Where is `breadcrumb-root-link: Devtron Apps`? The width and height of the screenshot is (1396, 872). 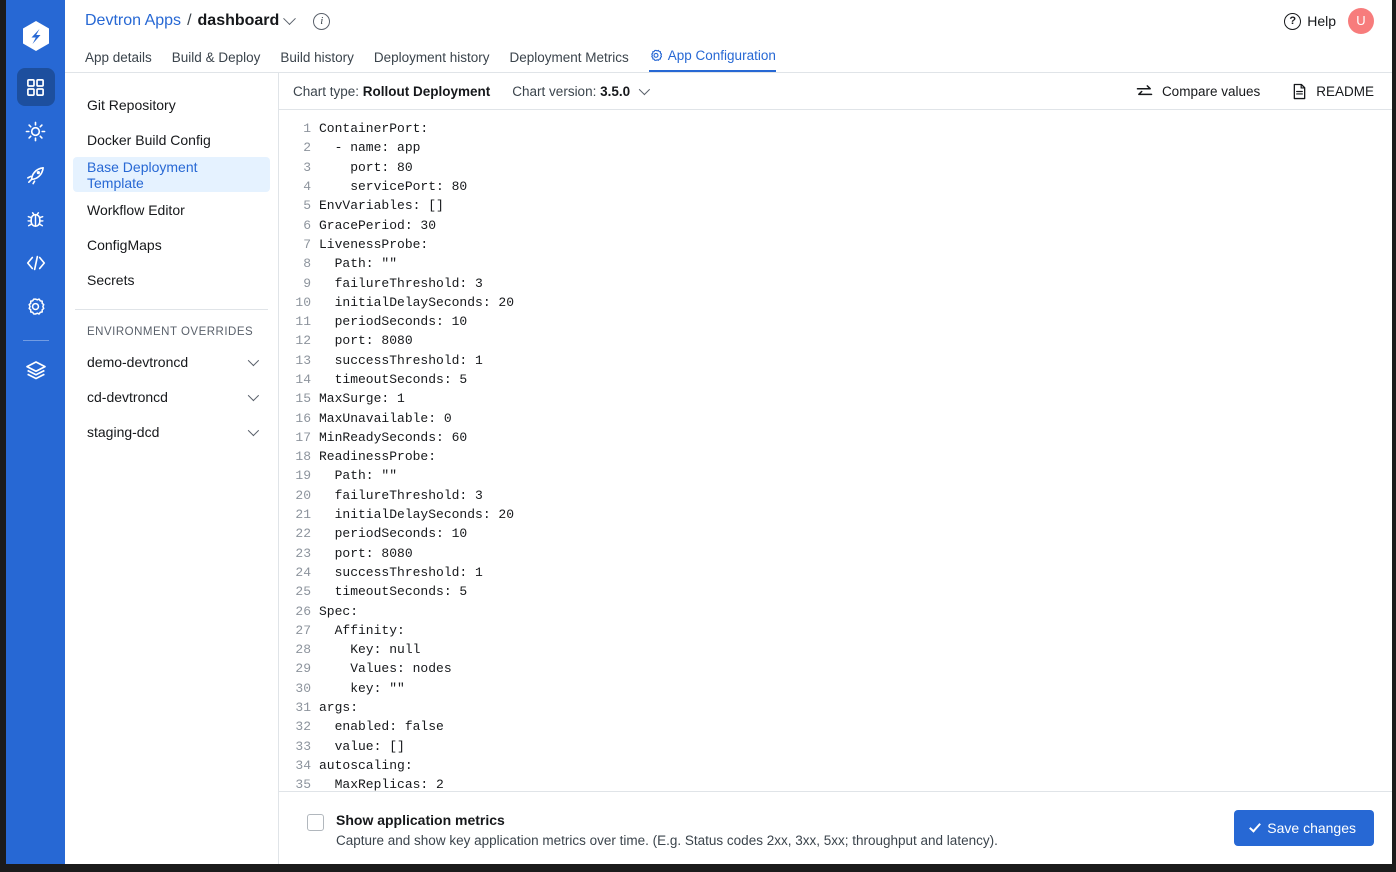 breadcrumb-root-link: Devtron Apps is located at coordinates (133, 21).